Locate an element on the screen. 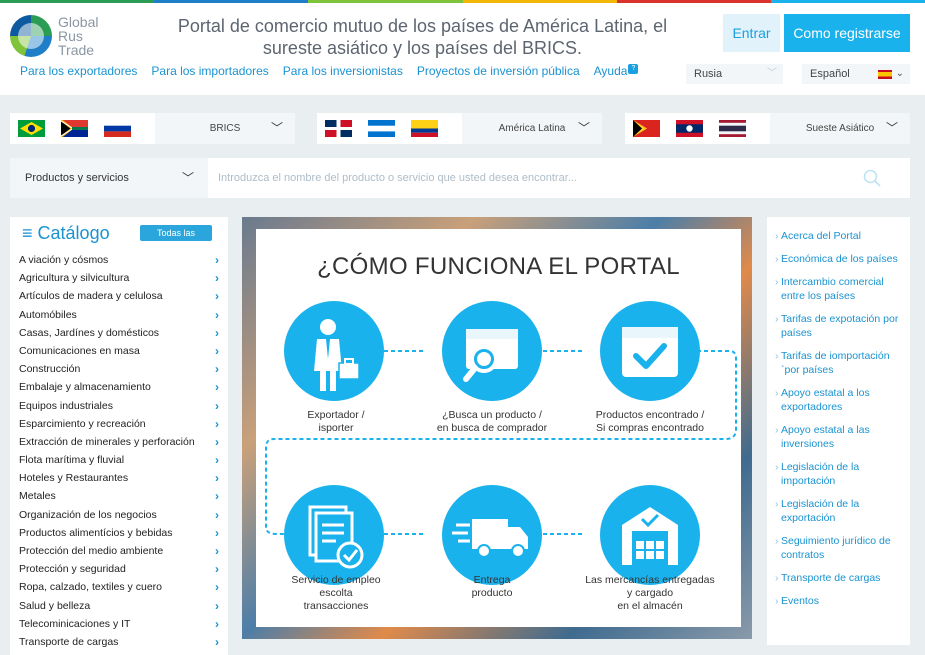 The width and height of the screenshot is (925, 655). info-link: Intercambio comercial entre los países is located at coordinates (840, 289).